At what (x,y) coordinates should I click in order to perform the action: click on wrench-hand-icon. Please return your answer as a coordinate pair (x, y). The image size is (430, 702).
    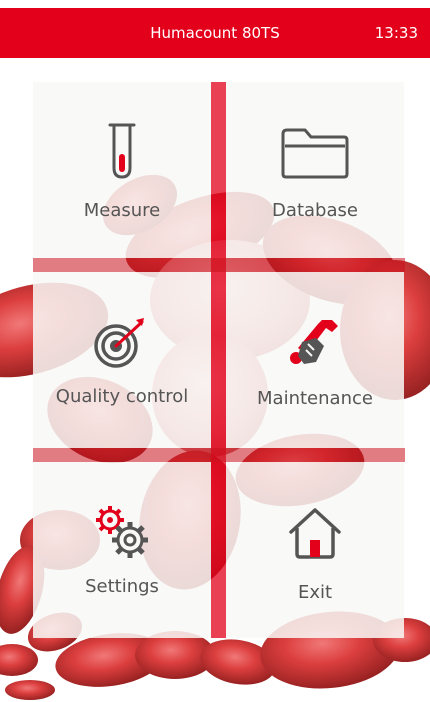
    Looking at the image, I should click on (314, 342).